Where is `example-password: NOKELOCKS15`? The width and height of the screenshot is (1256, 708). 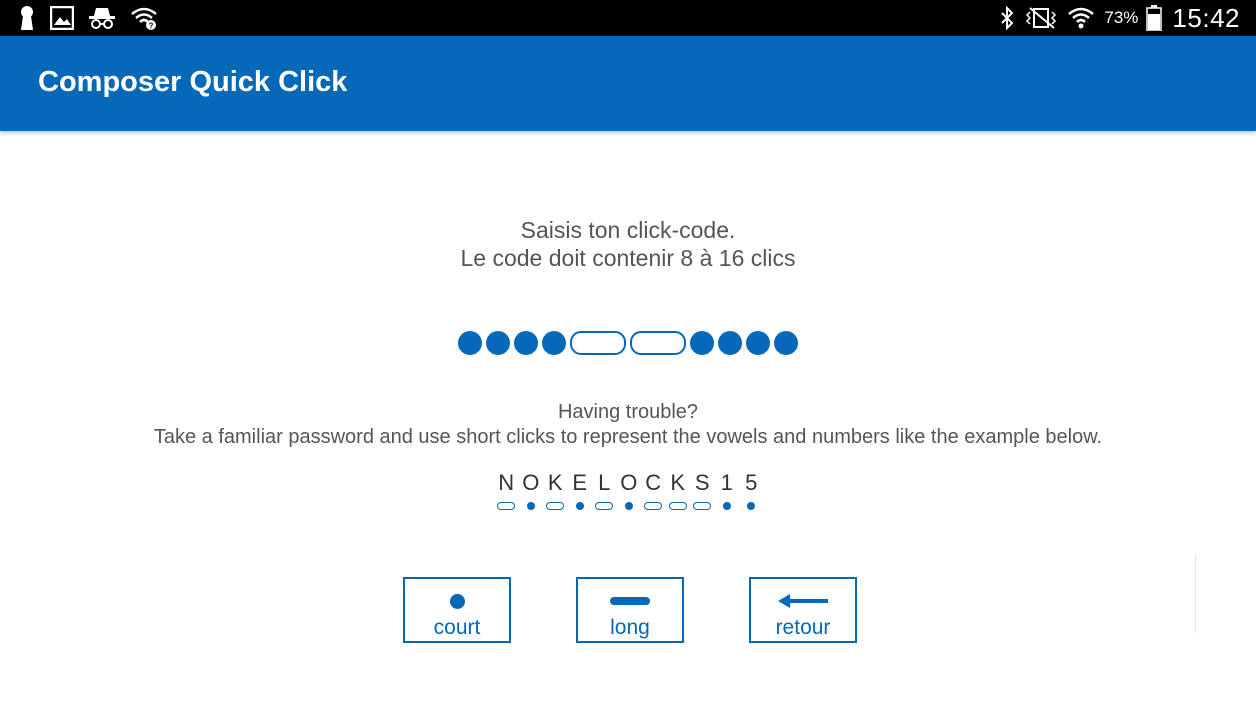
example-password: NOKELOCKS15 is located at coordinates (629, 492).